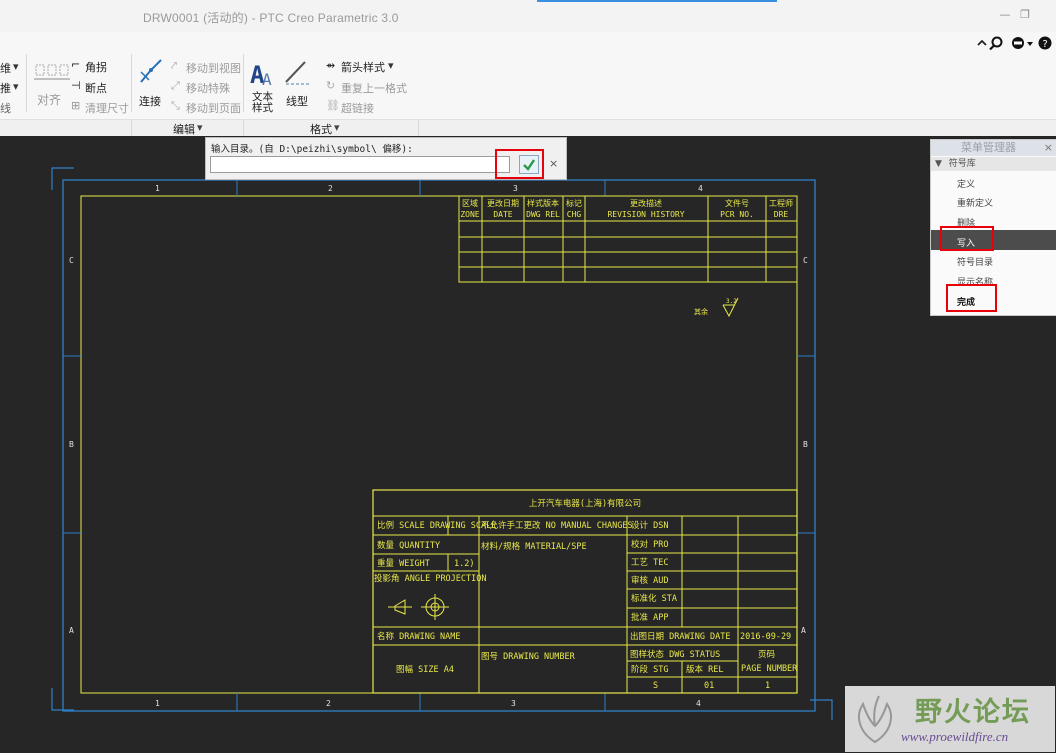 The image size is (1056, 753). What do you see at coordinates (543, 203) in the screenshot?
I see `rev-header-rel-cn: 样式版本` at bounding box center [543, 203].